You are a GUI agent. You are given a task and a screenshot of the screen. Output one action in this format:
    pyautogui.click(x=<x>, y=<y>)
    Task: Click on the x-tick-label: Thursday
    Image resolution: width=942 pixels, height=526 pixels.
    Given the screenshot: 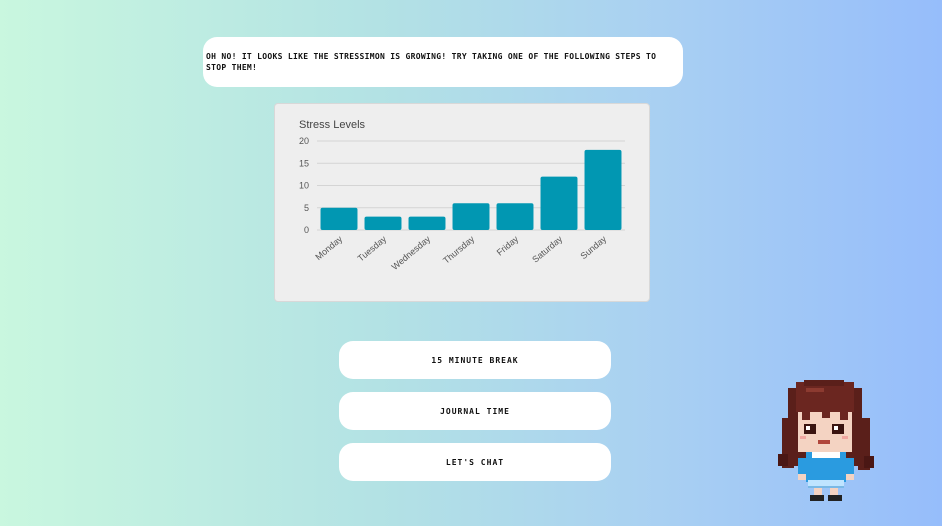 What is the action you would take?
    pyautogui.click(x=459, y=250)
    